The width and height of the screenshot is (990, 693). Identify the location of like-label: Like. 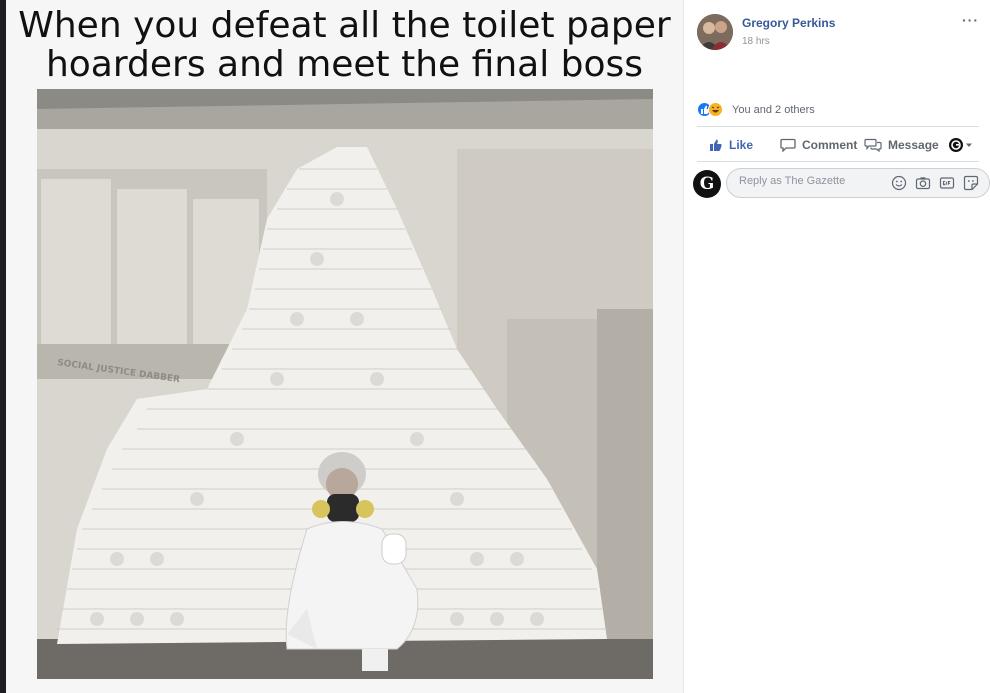
(741, 145).